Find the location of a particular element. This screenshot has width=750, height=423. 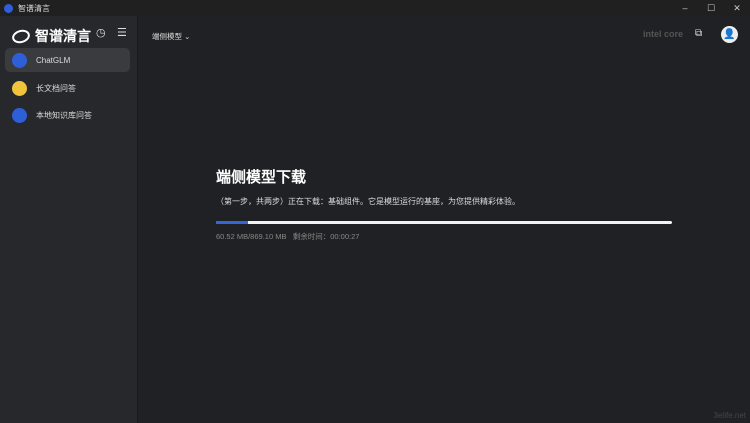

remaining-label: 剩余时间： is located at coordinates (311, 236).